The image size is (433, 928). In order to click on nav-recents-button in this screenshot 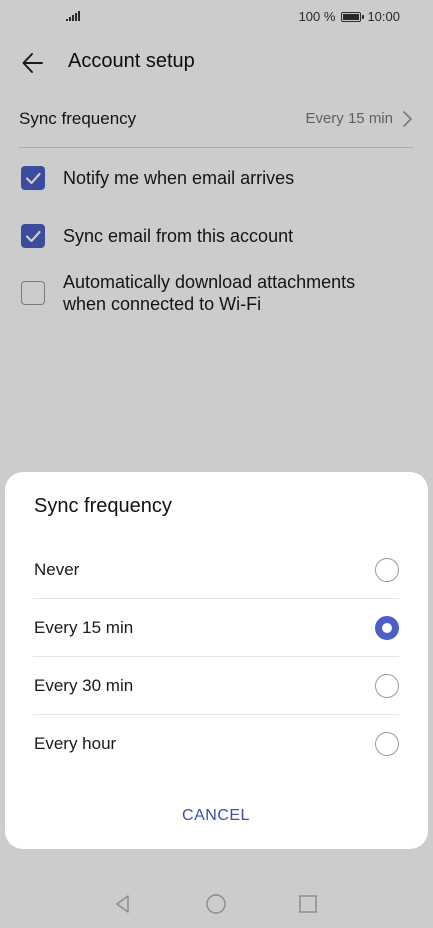, I will do `click(308, 904)`.